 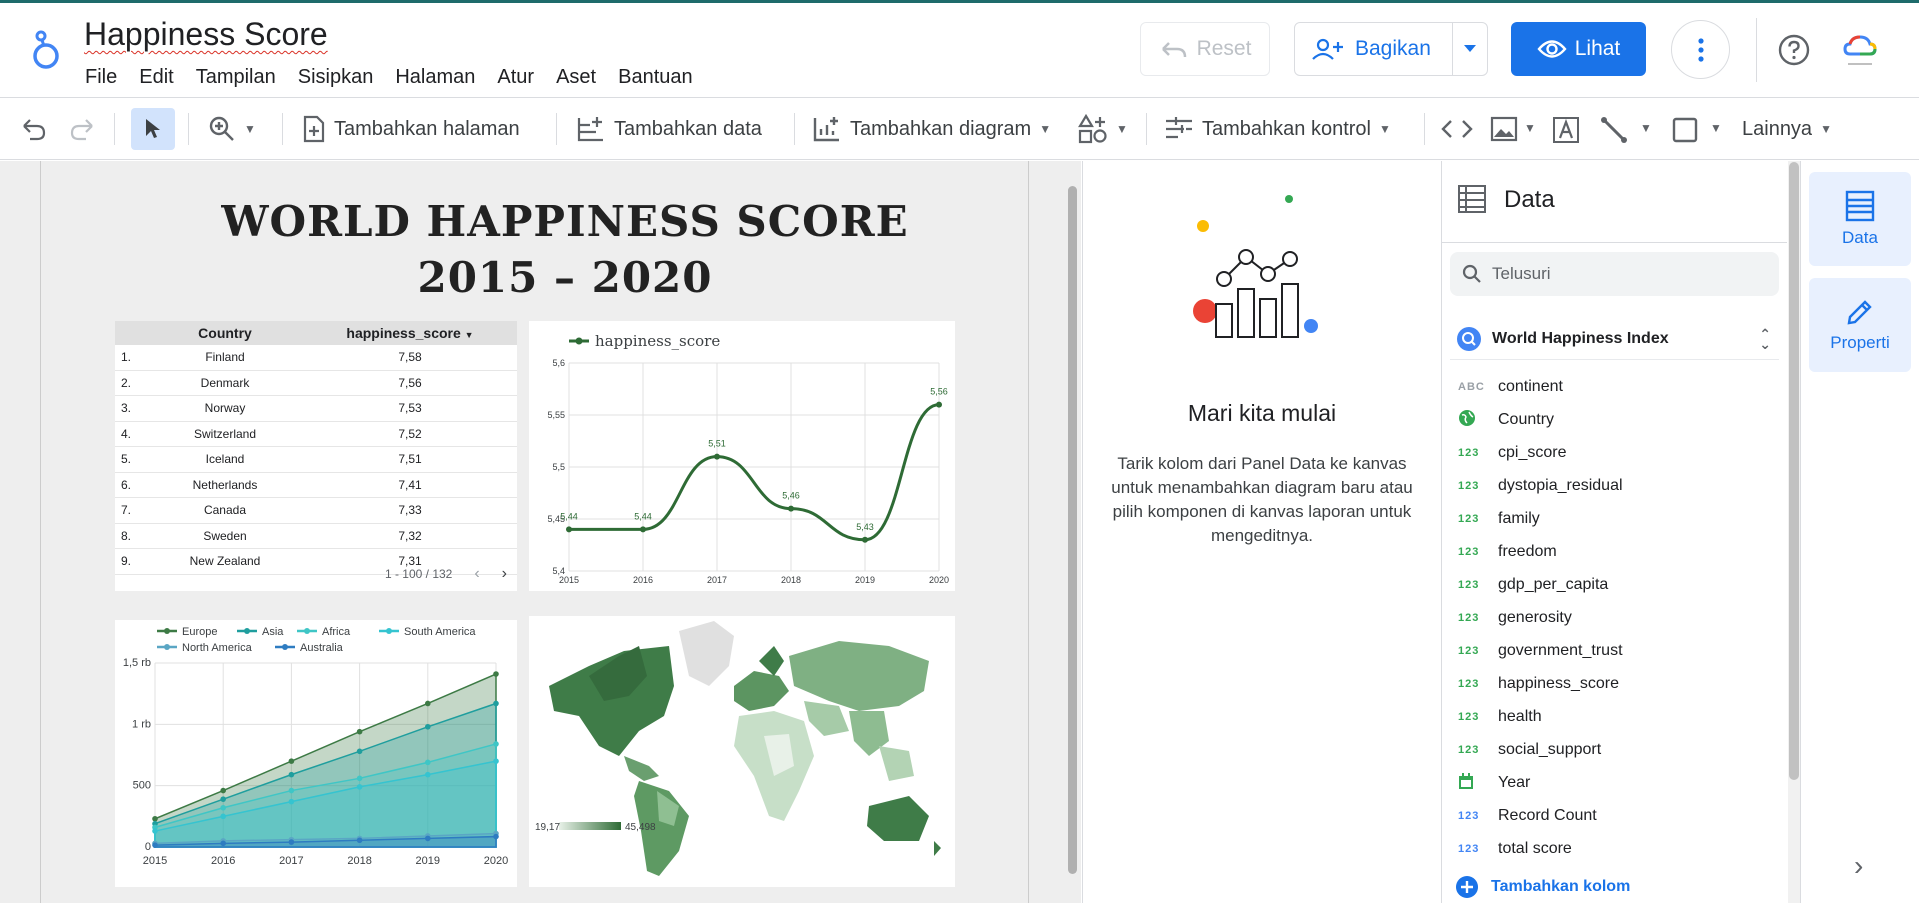 What do you see at coordinates (1457, 129) in the screenshot?
I see `code-embed-icon` at bounding box center [1457, 129].